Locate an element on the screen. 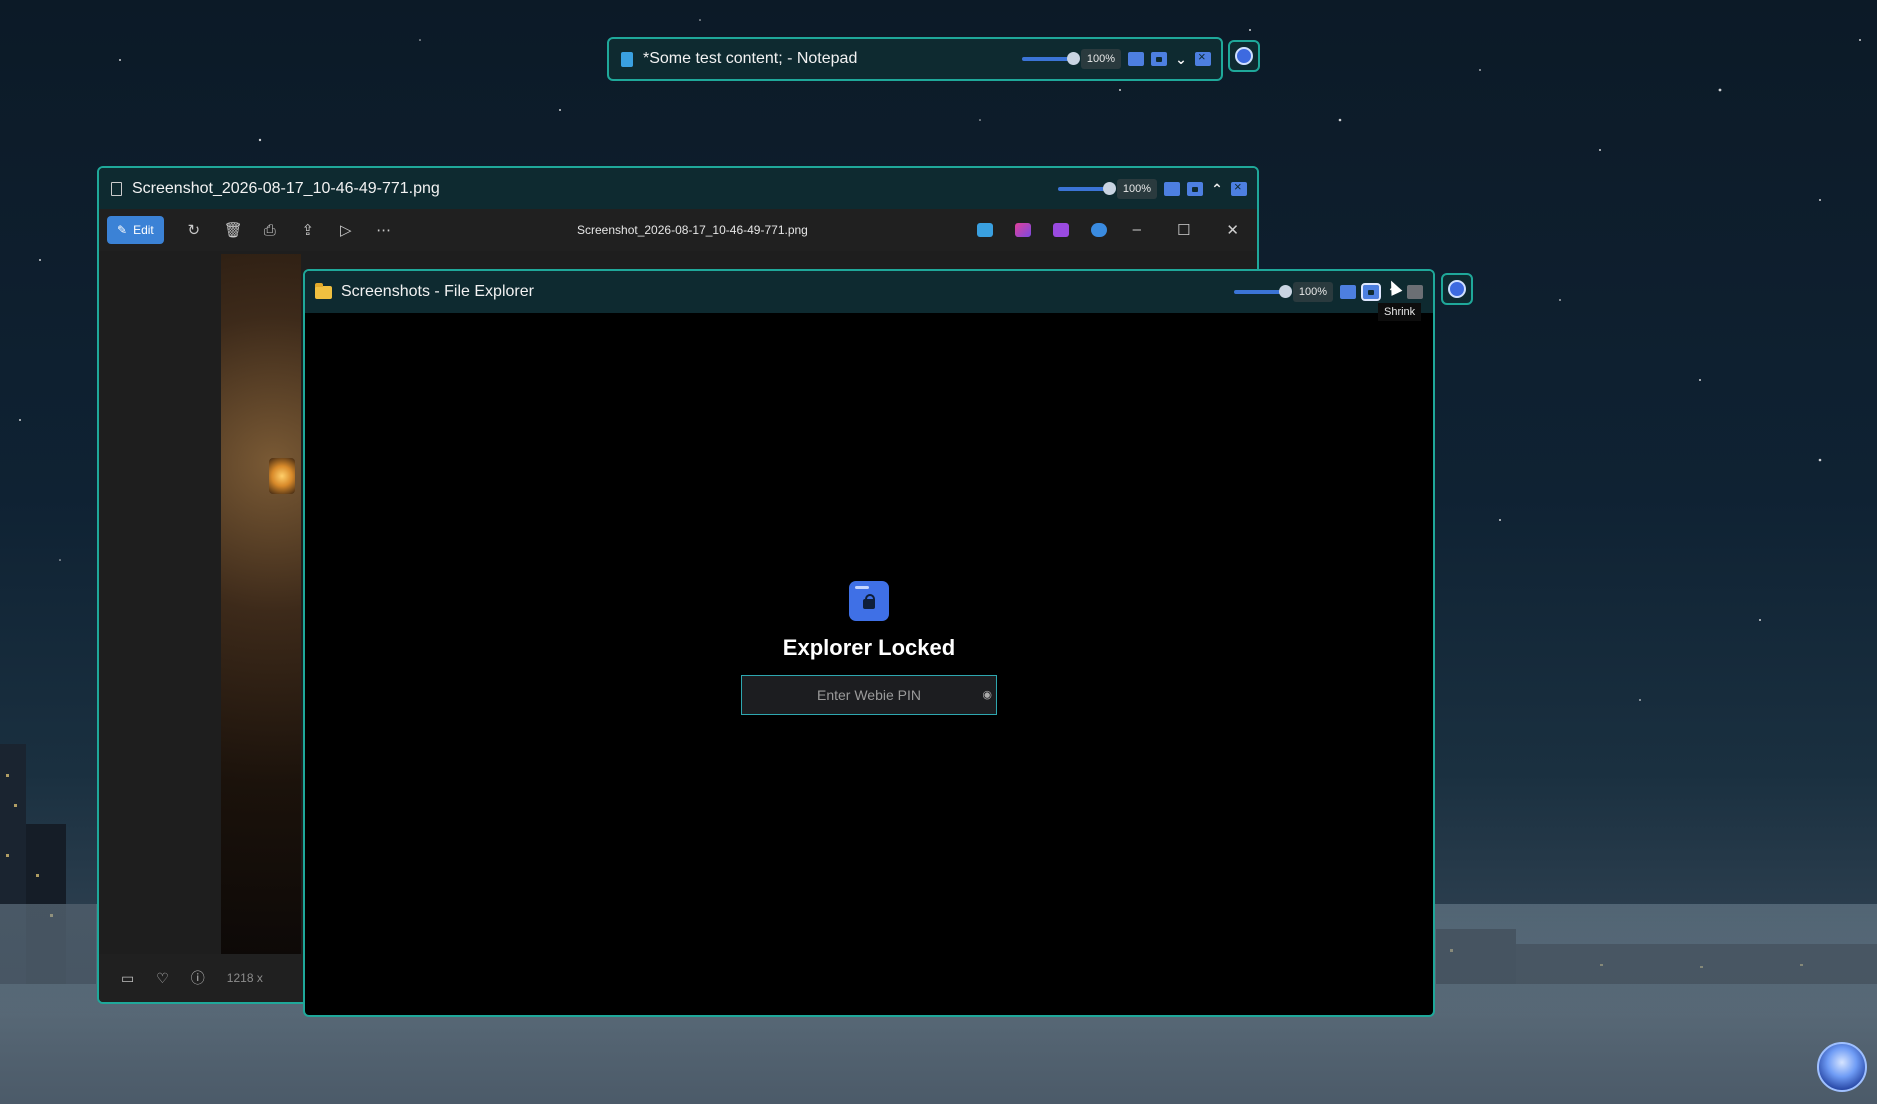 The image size is (1877, 1104). assistant-avatar-icon is located at coordinates (1842, 1067).